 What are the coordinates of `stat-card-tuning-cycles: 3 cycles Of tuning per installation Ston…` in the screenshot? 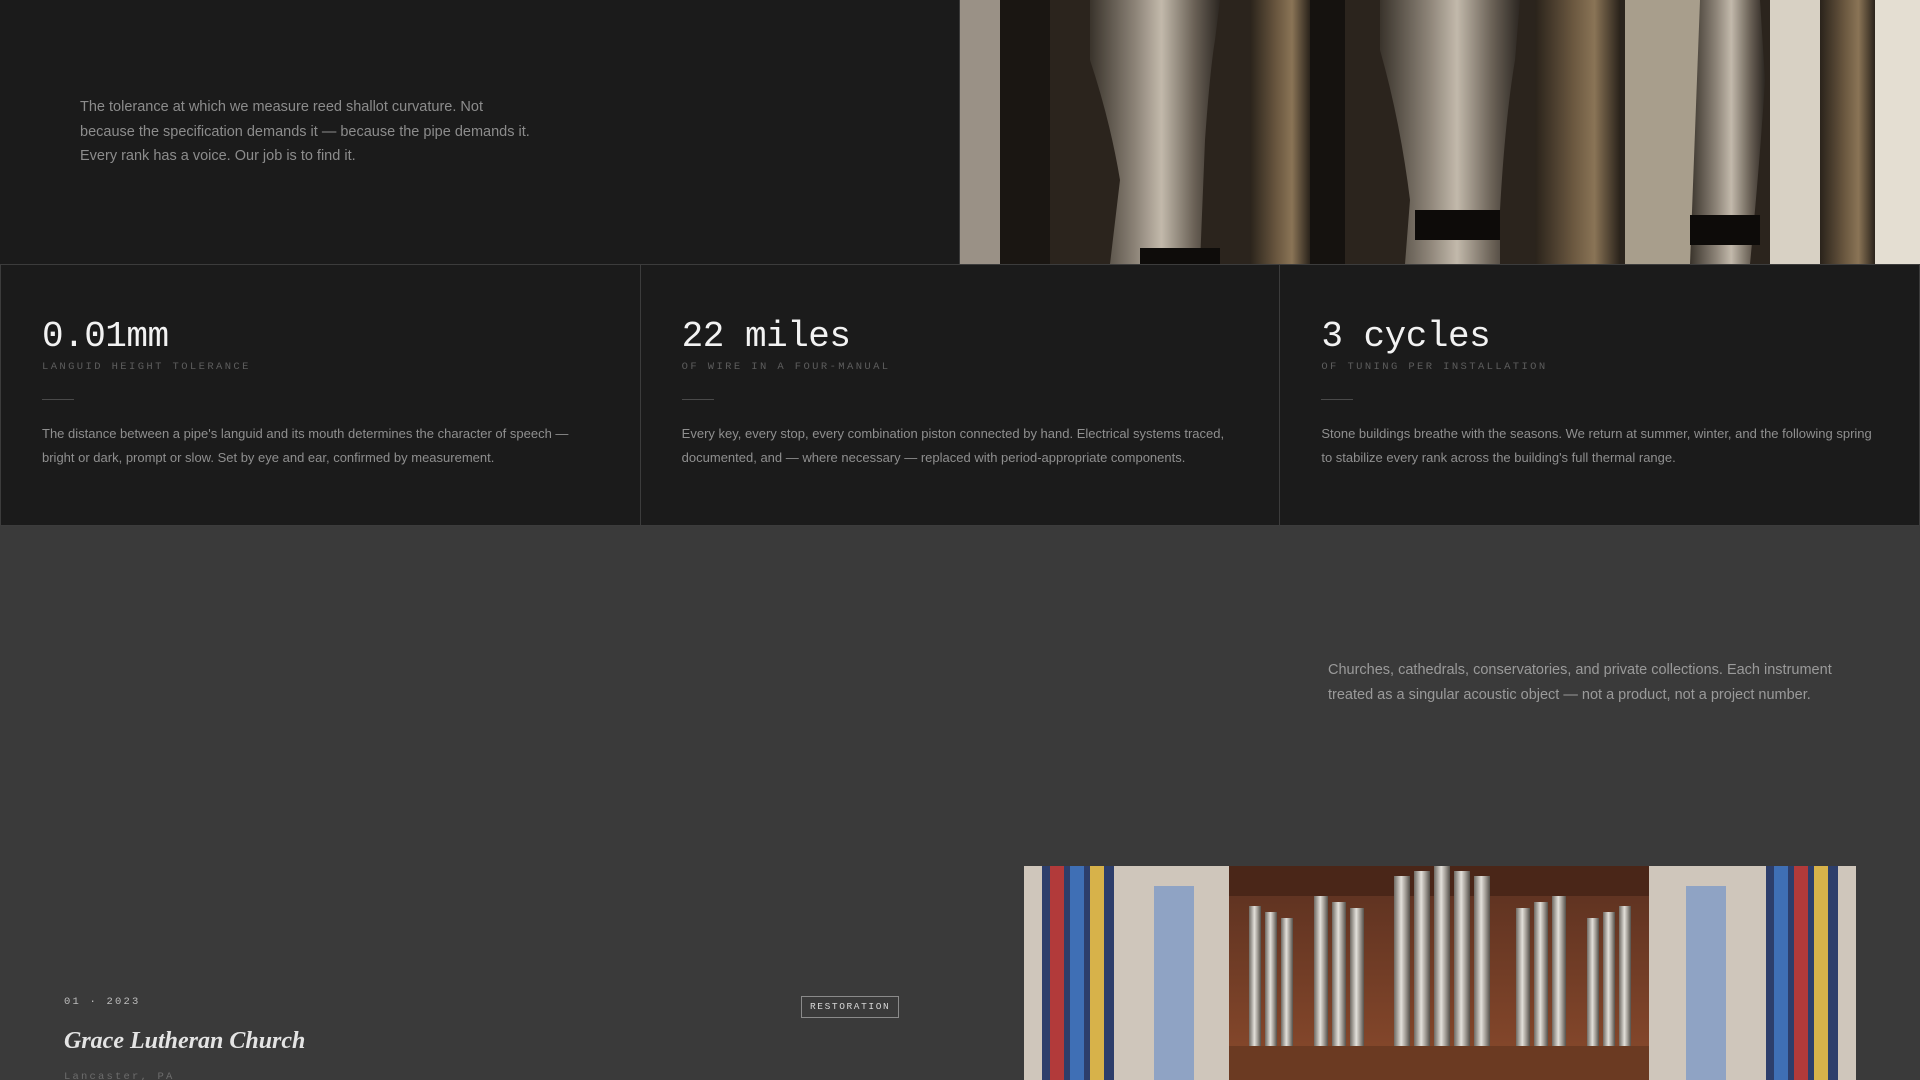 It's located at (1599, 395).